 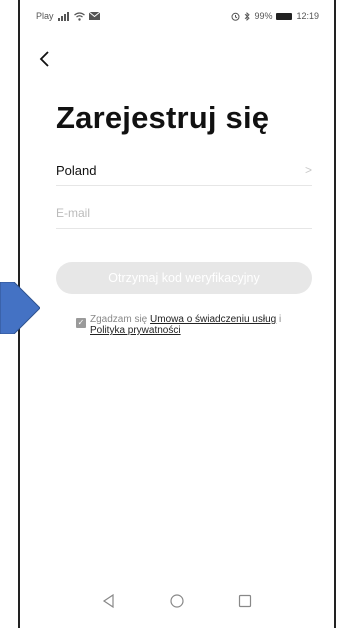 What do you see at coordinates (81, 323) in the screenshot?
I see `agreement-checkbox: ✓` at bounding box center [81, 323].